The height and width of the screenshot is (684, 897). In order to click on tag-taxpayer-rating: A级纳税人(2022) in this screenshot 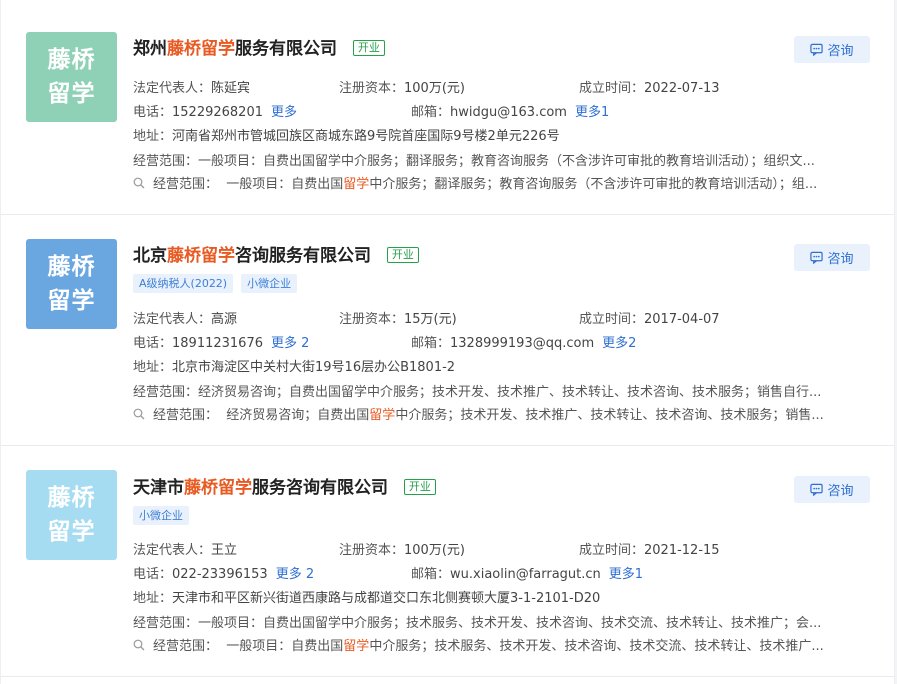, I will do `click(183, 283)`.